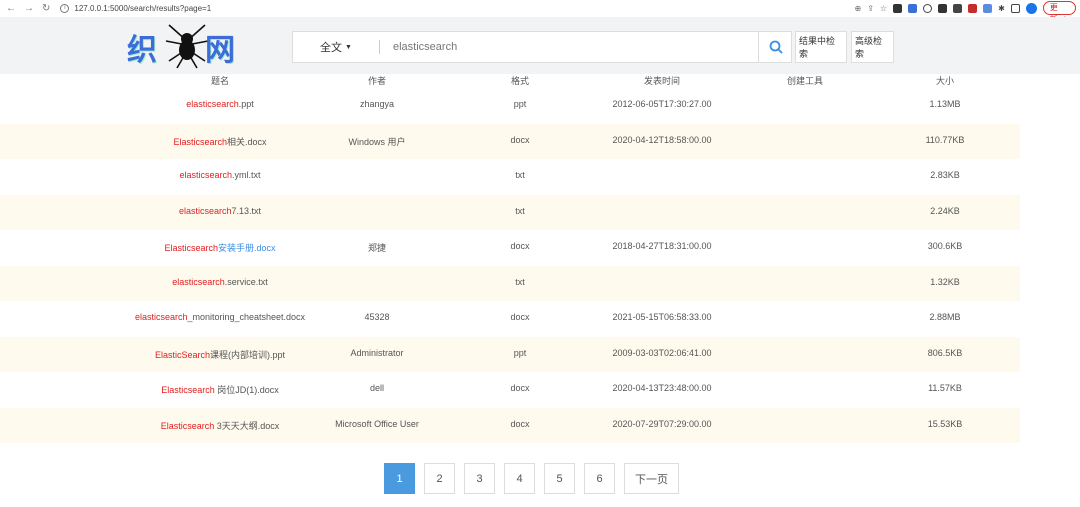 This screenshot has height=507, width=1080. I want to click on search-input: elasticsearch, so click(573, 47).